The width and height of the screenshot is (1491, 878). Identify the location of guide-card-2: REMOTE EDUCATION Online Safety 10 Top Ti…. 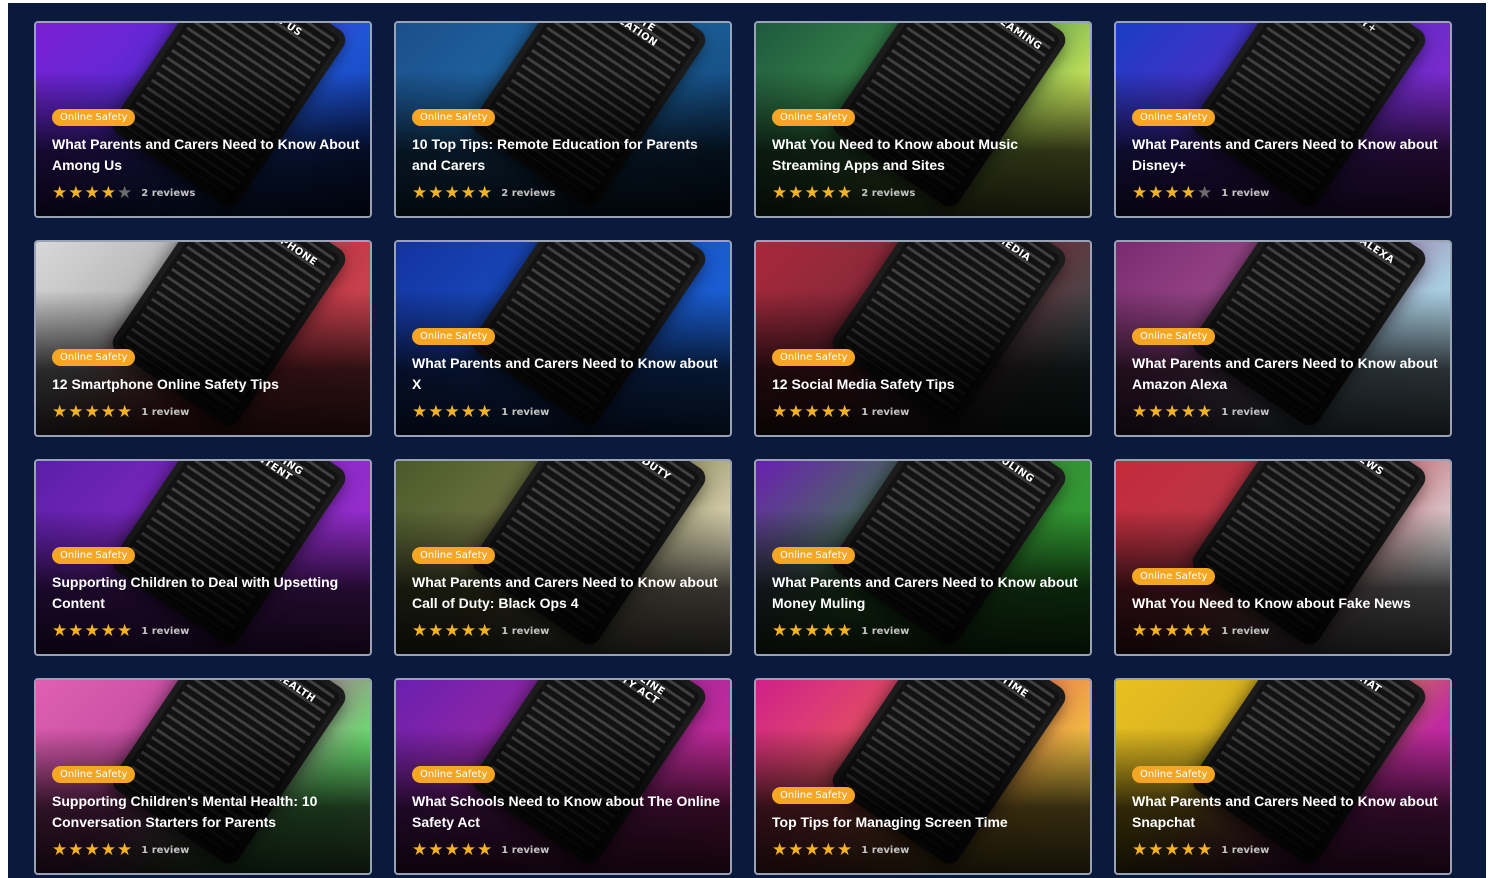
(563, 119).